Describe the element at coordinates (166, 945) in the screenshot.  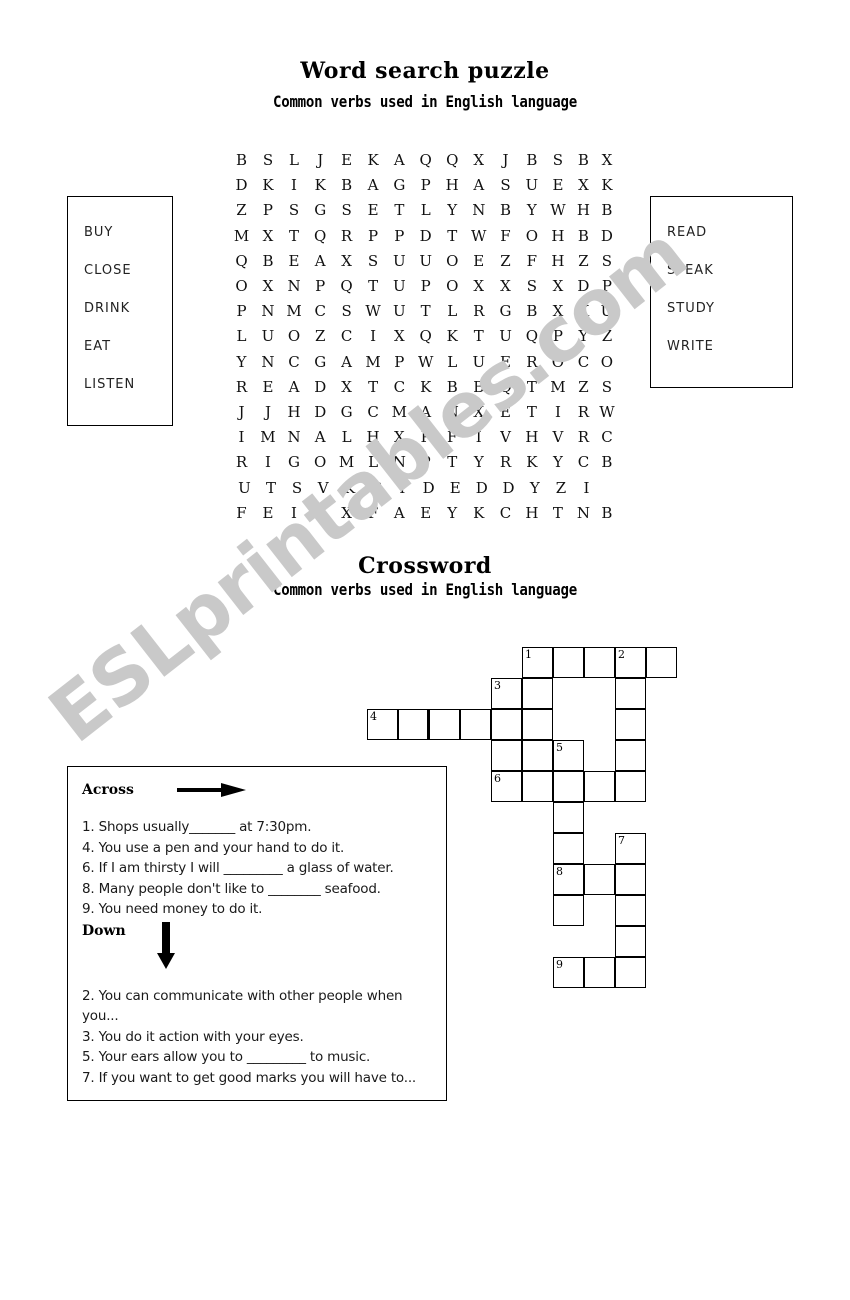
I see `arrow-down-icon` at that location.